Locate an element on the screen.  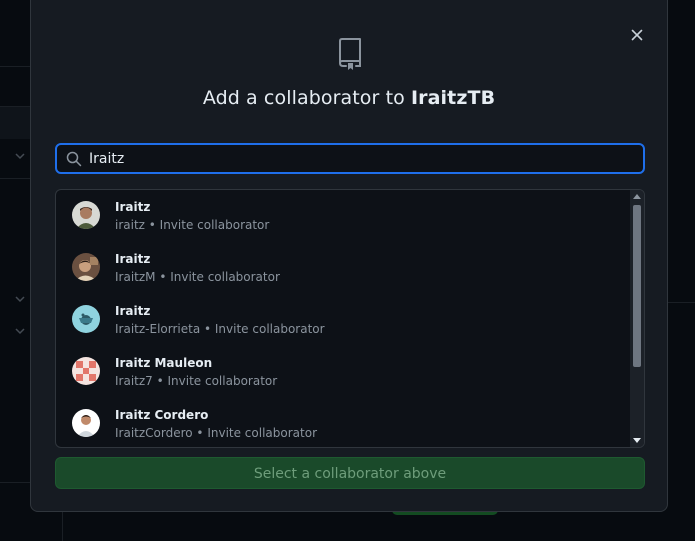
dialog-title-prefix: Add a collaborator to is located at coordinates (306, 98).